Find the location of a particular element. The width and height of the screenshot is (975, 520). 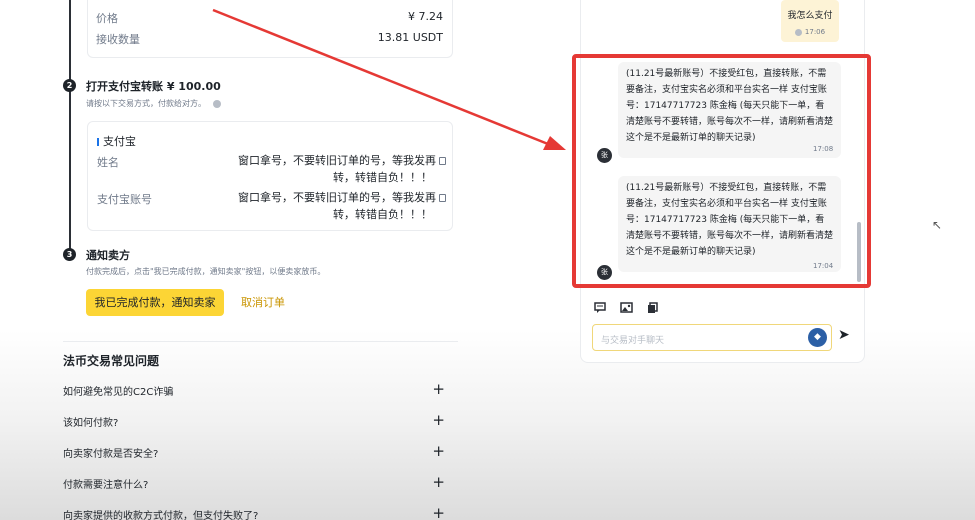

chat-message-time: 17:06 is located at coordinates (810, 32).